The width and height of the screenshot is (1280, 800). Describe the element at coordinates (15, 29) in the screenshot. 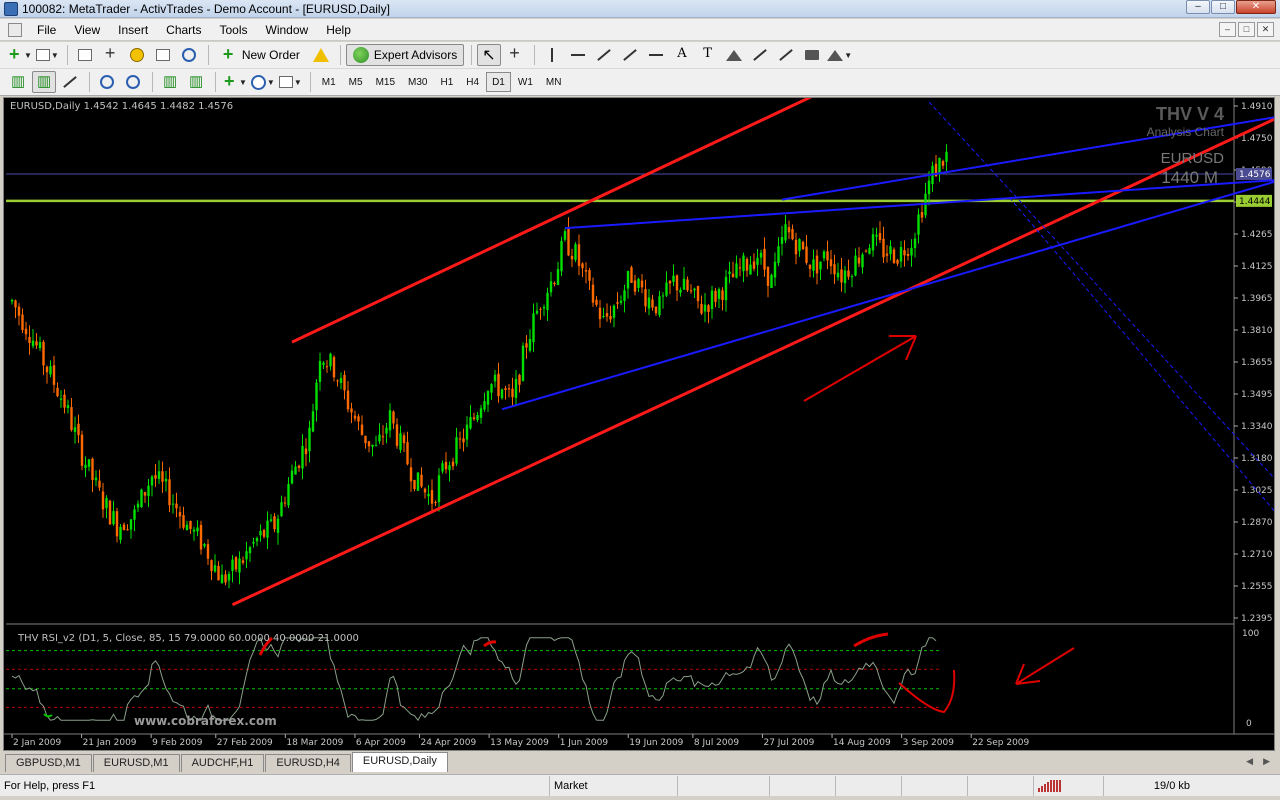

I see `document-icon` at that location.